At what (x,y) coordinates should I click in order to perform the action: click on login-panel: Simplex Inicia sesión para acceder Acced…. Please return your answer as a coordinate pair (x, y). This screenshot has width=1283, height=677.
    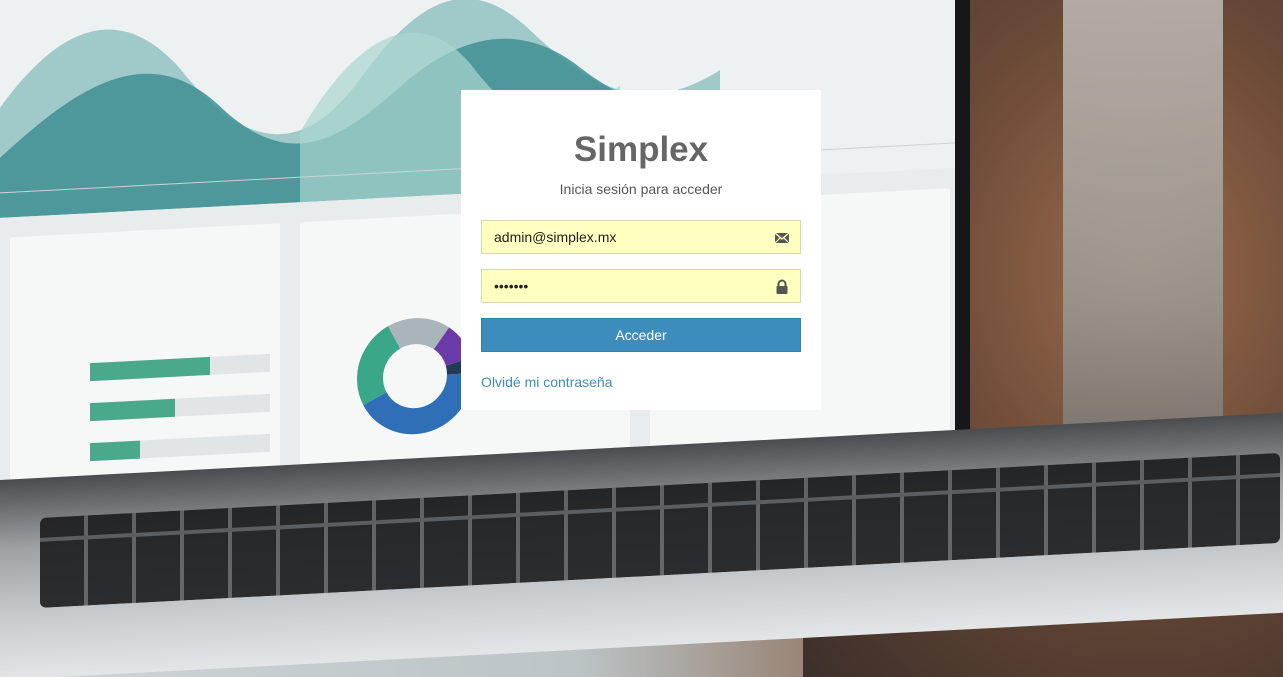
    Looking at the image, I should click on (641, 250).